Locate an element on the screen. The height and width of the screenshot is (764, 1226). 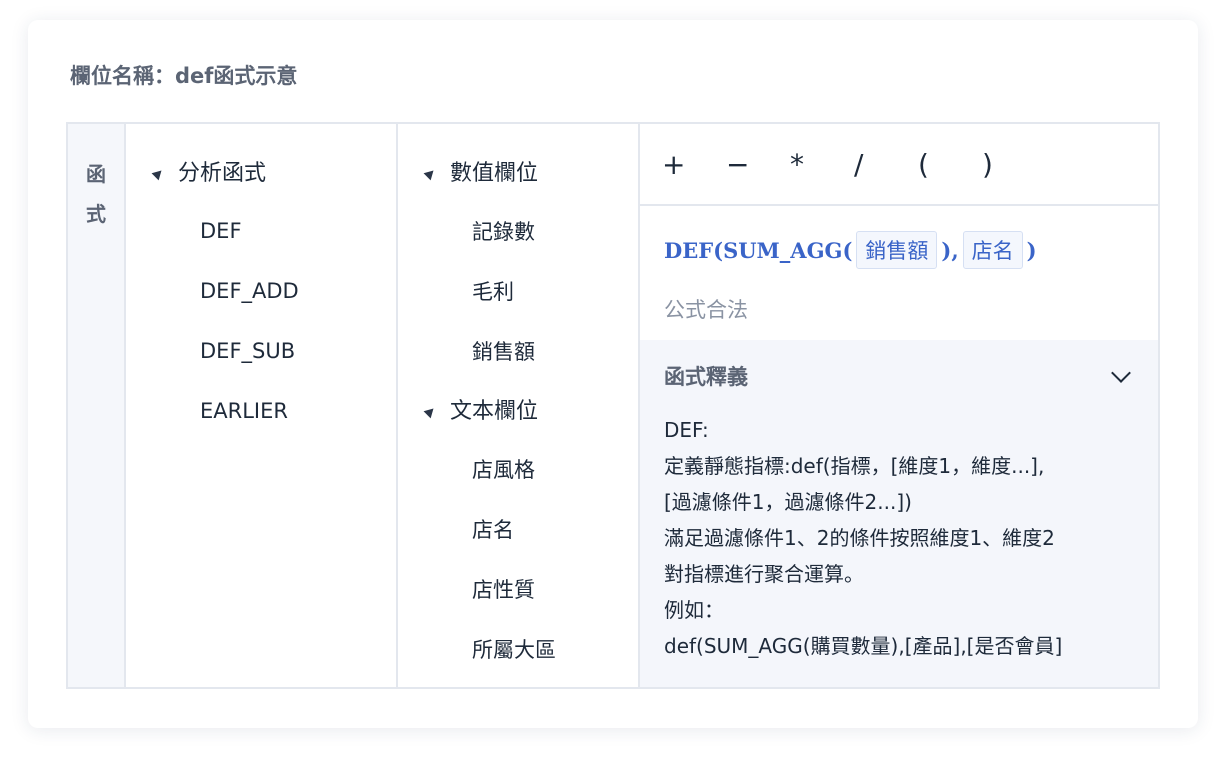
function-item-def-sub: DEF_SUB is located at coordinates (261, 351).